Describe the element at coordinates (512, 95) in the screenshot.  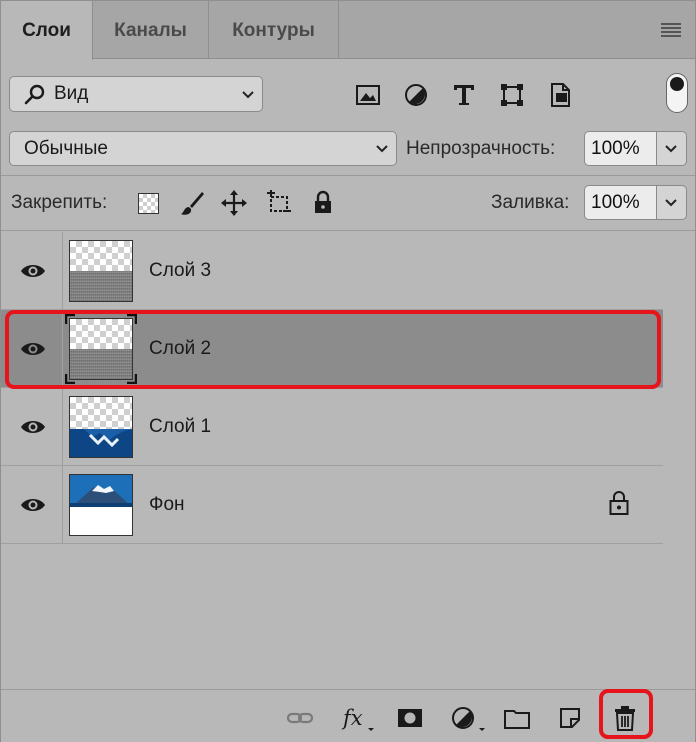
I see `shape-filter-icon` at that location.